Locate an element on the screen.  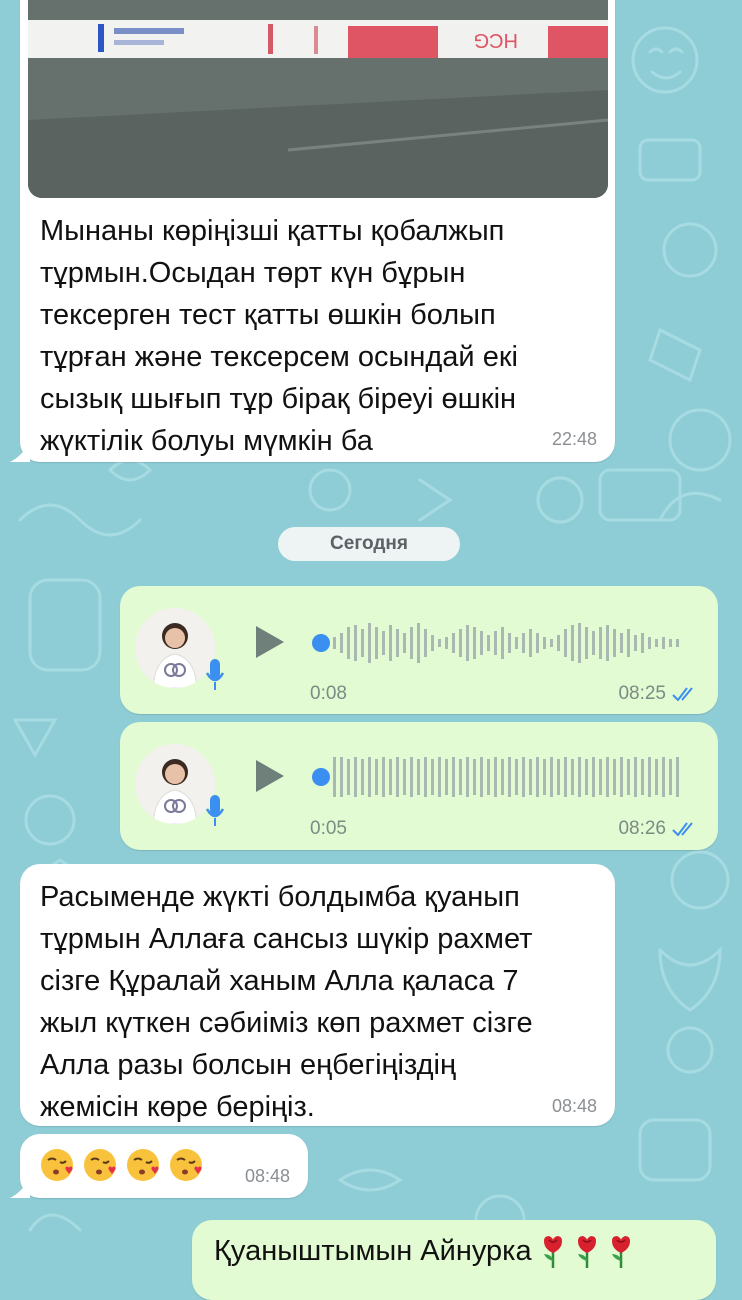
voice-message-bubble: 0:08 08:25 is located at coordinates (419, 650).